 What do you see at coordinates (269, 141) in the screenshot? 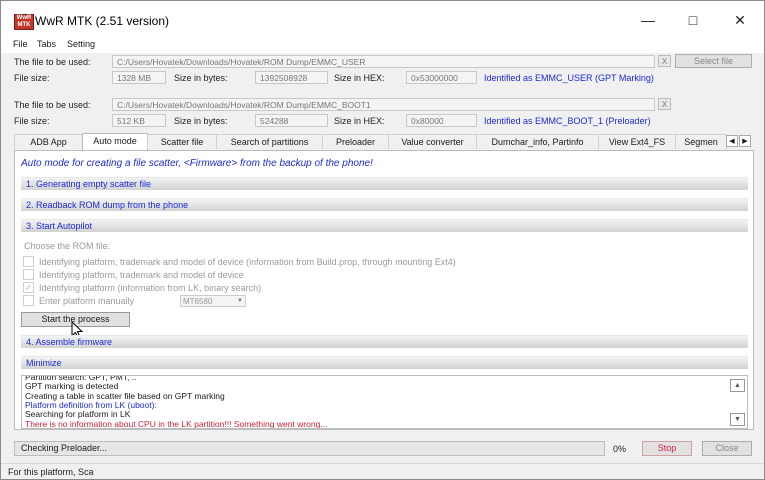
I see `tab-search-partitions: Search of partitions` at bounding box center [269, 141].